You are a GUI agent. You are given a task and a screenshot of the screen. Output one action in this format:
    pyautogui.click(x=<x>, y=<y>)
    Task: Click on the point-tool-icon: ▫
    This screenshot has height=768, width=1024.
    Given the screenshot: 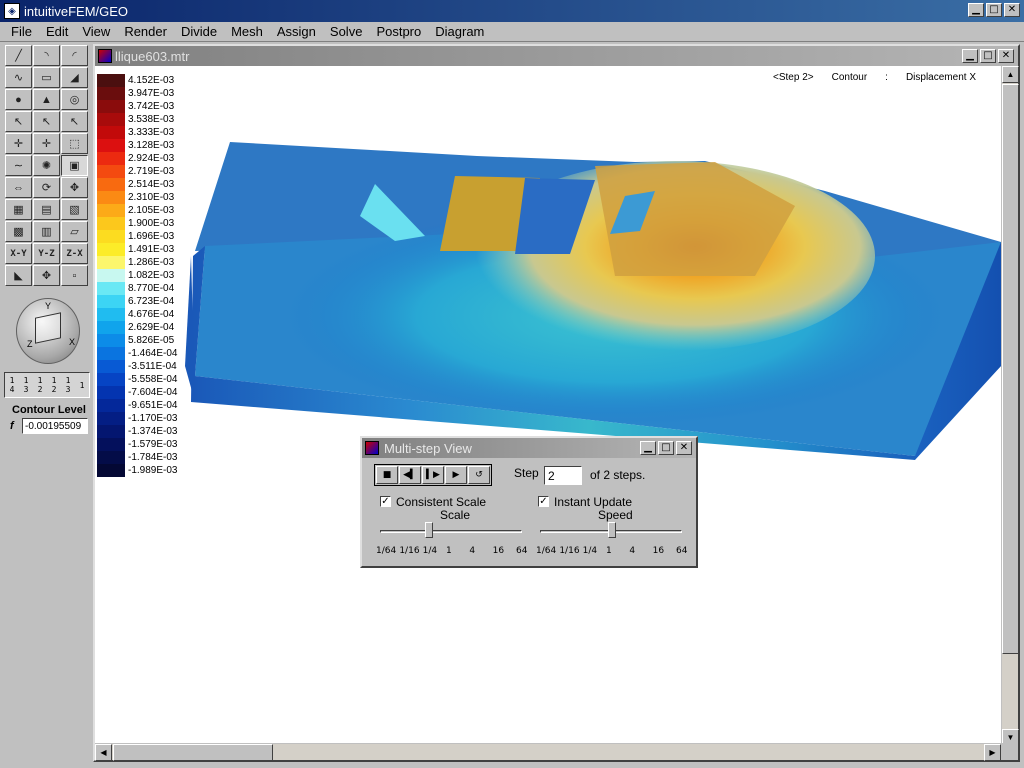 What is the action you would take?
    pyautogui.click(x=74, y=275)
    